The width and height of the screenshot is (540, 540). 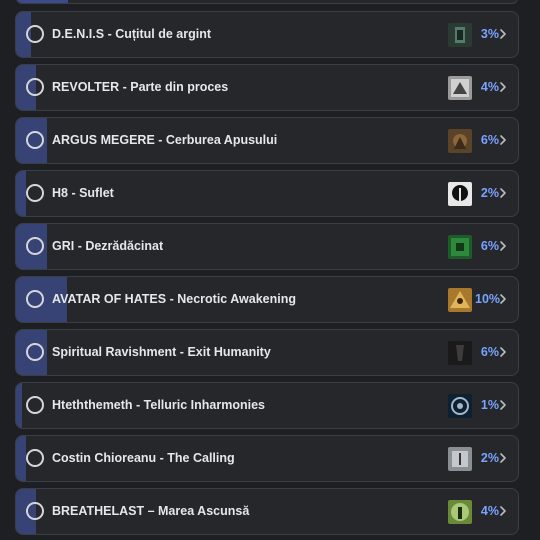 What do you see at coordinates (267, 405) in the screenshot?
I see `poll-option: Hteththemeth - Telluric Inharmonies 1%` at bounding box center [267, 405].